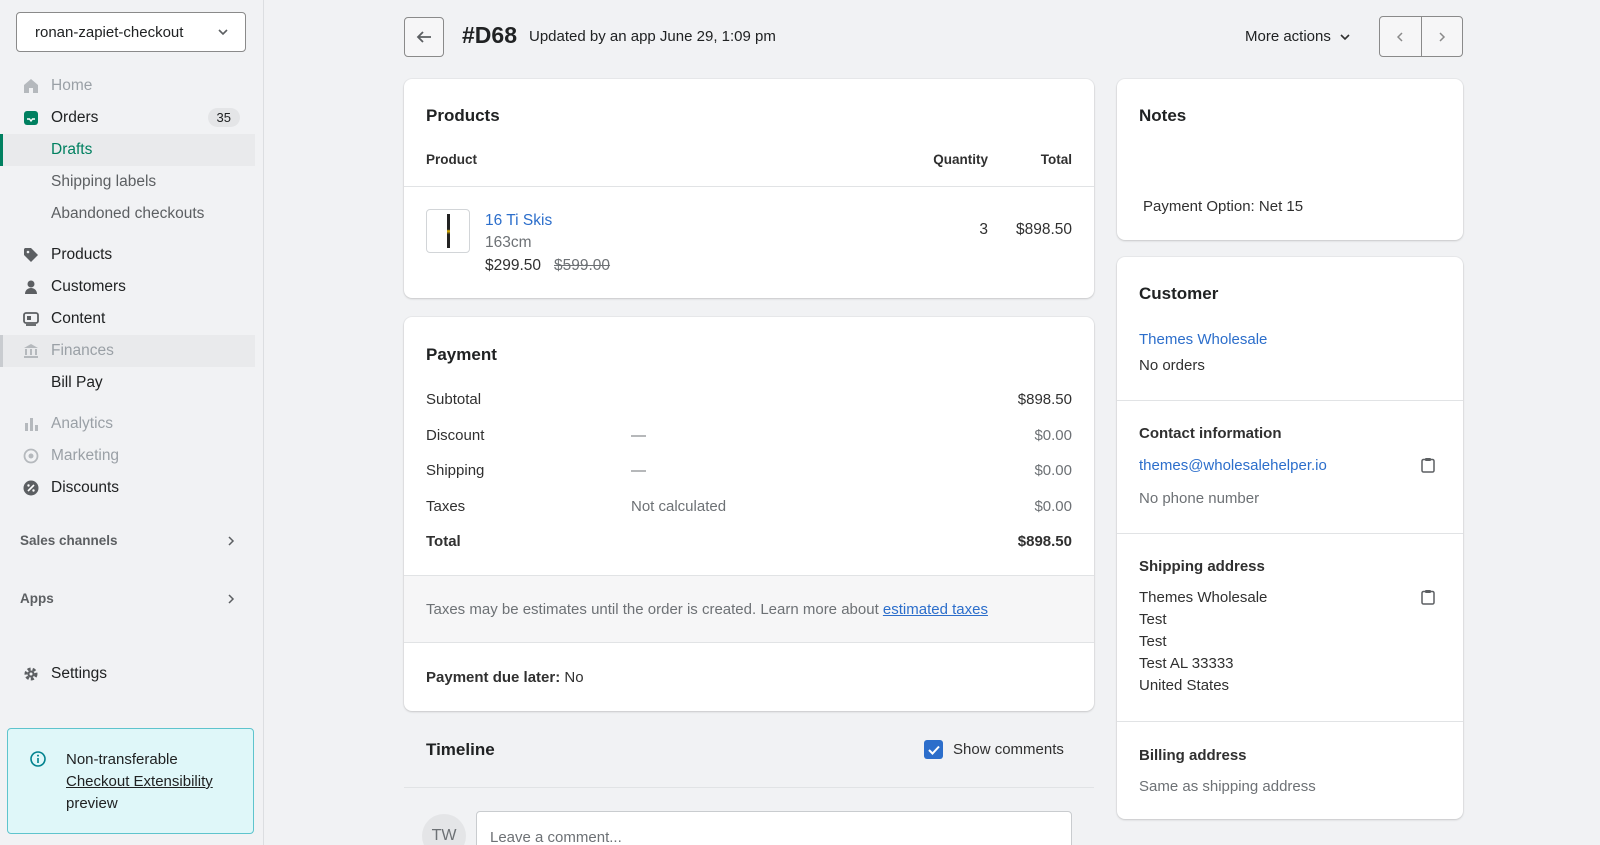  Describe the element at coordinates (72, 149) in the screenshot. I see `nav-drafts-label: Drafts` at that location.